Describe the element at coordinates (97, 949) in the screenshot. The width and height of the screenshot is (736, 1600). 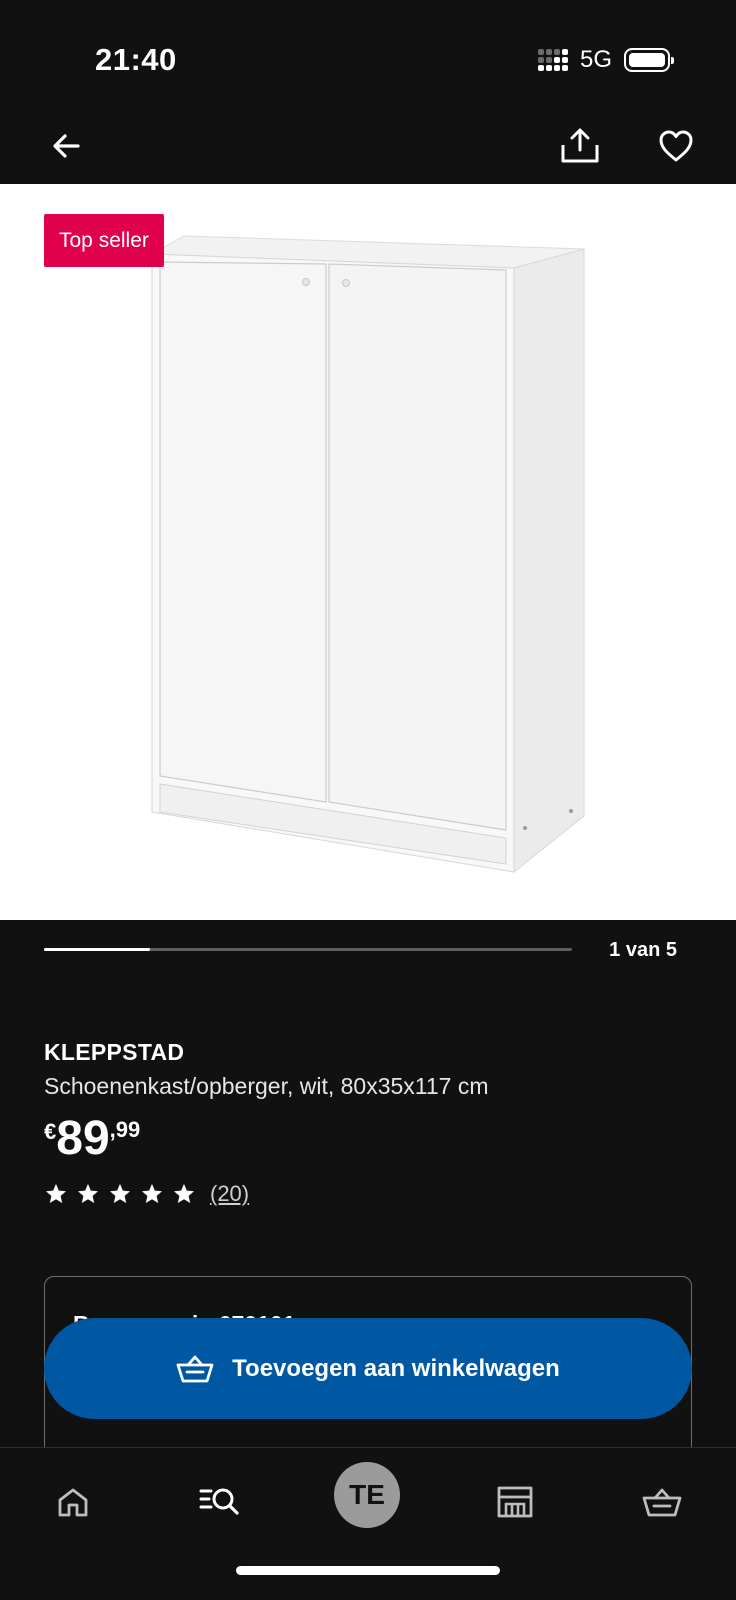
I see `pager-progress-fill` at that location.